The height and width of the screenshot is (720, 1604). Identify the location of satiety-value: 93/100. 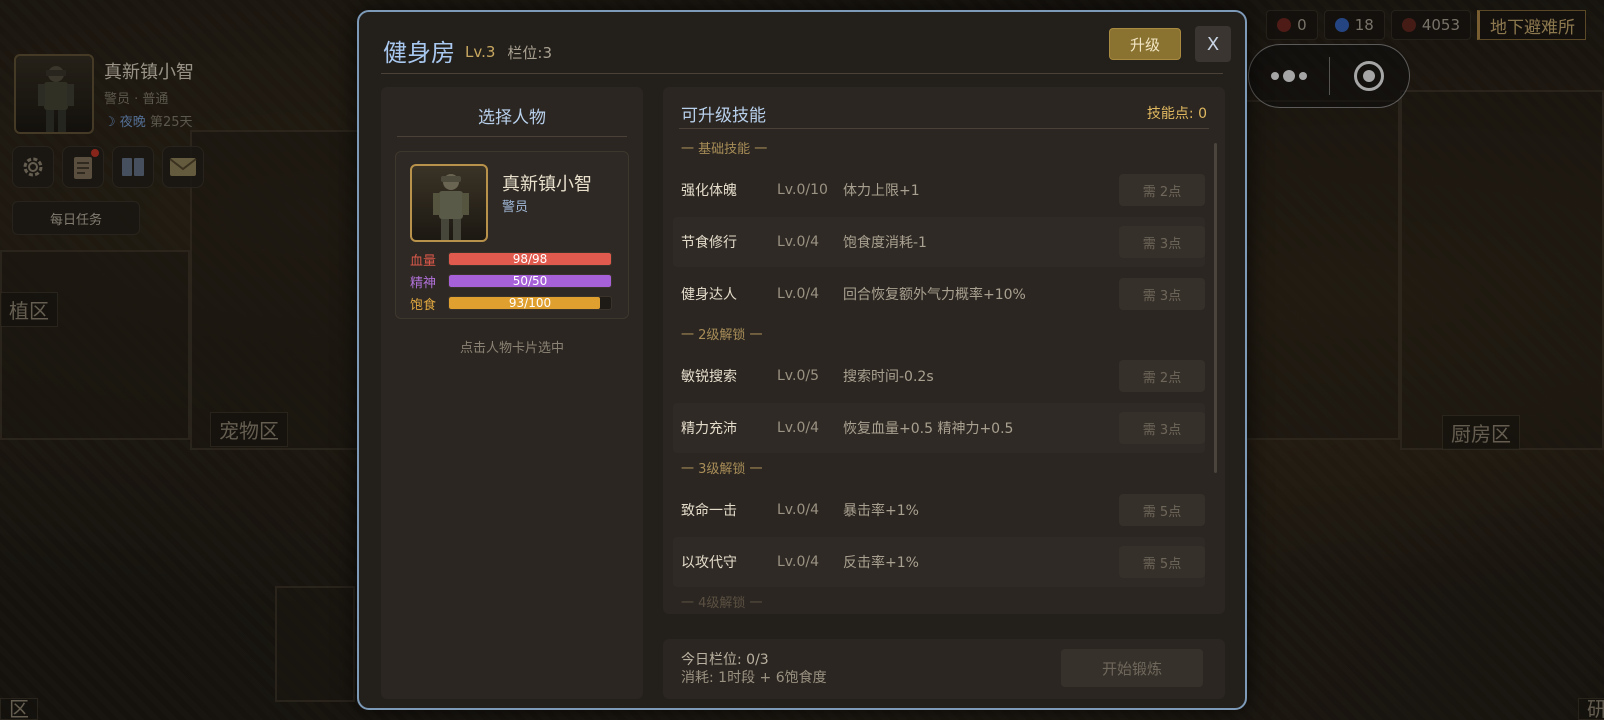
(530, 303).